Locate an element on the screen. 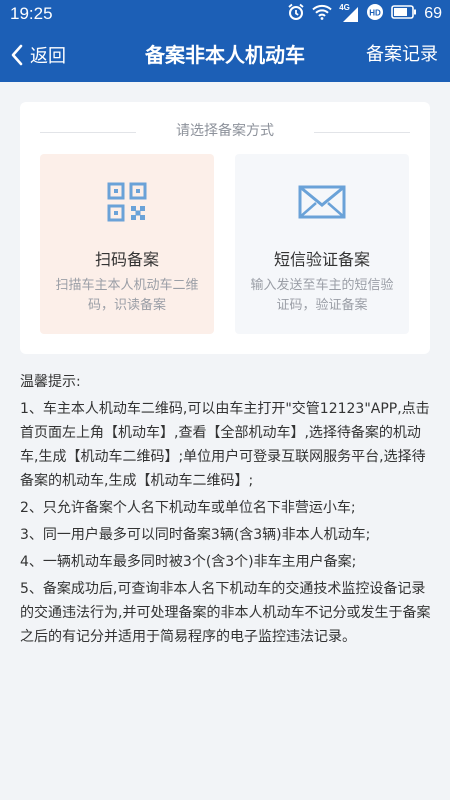 The height and width of the screenshot is (800, 450). sms-verify-title: 短信验证备案 is located at coordinates (321, 259).